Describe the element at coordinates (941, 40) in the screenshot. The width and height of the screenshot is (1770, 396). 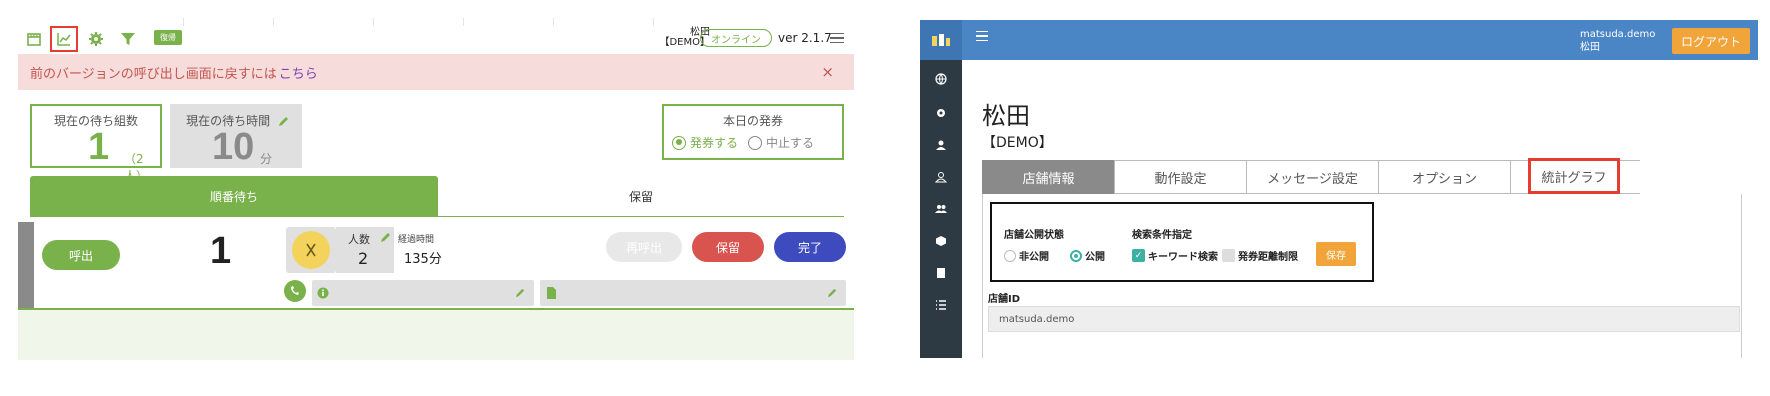
I see `logo-icon` at that location.